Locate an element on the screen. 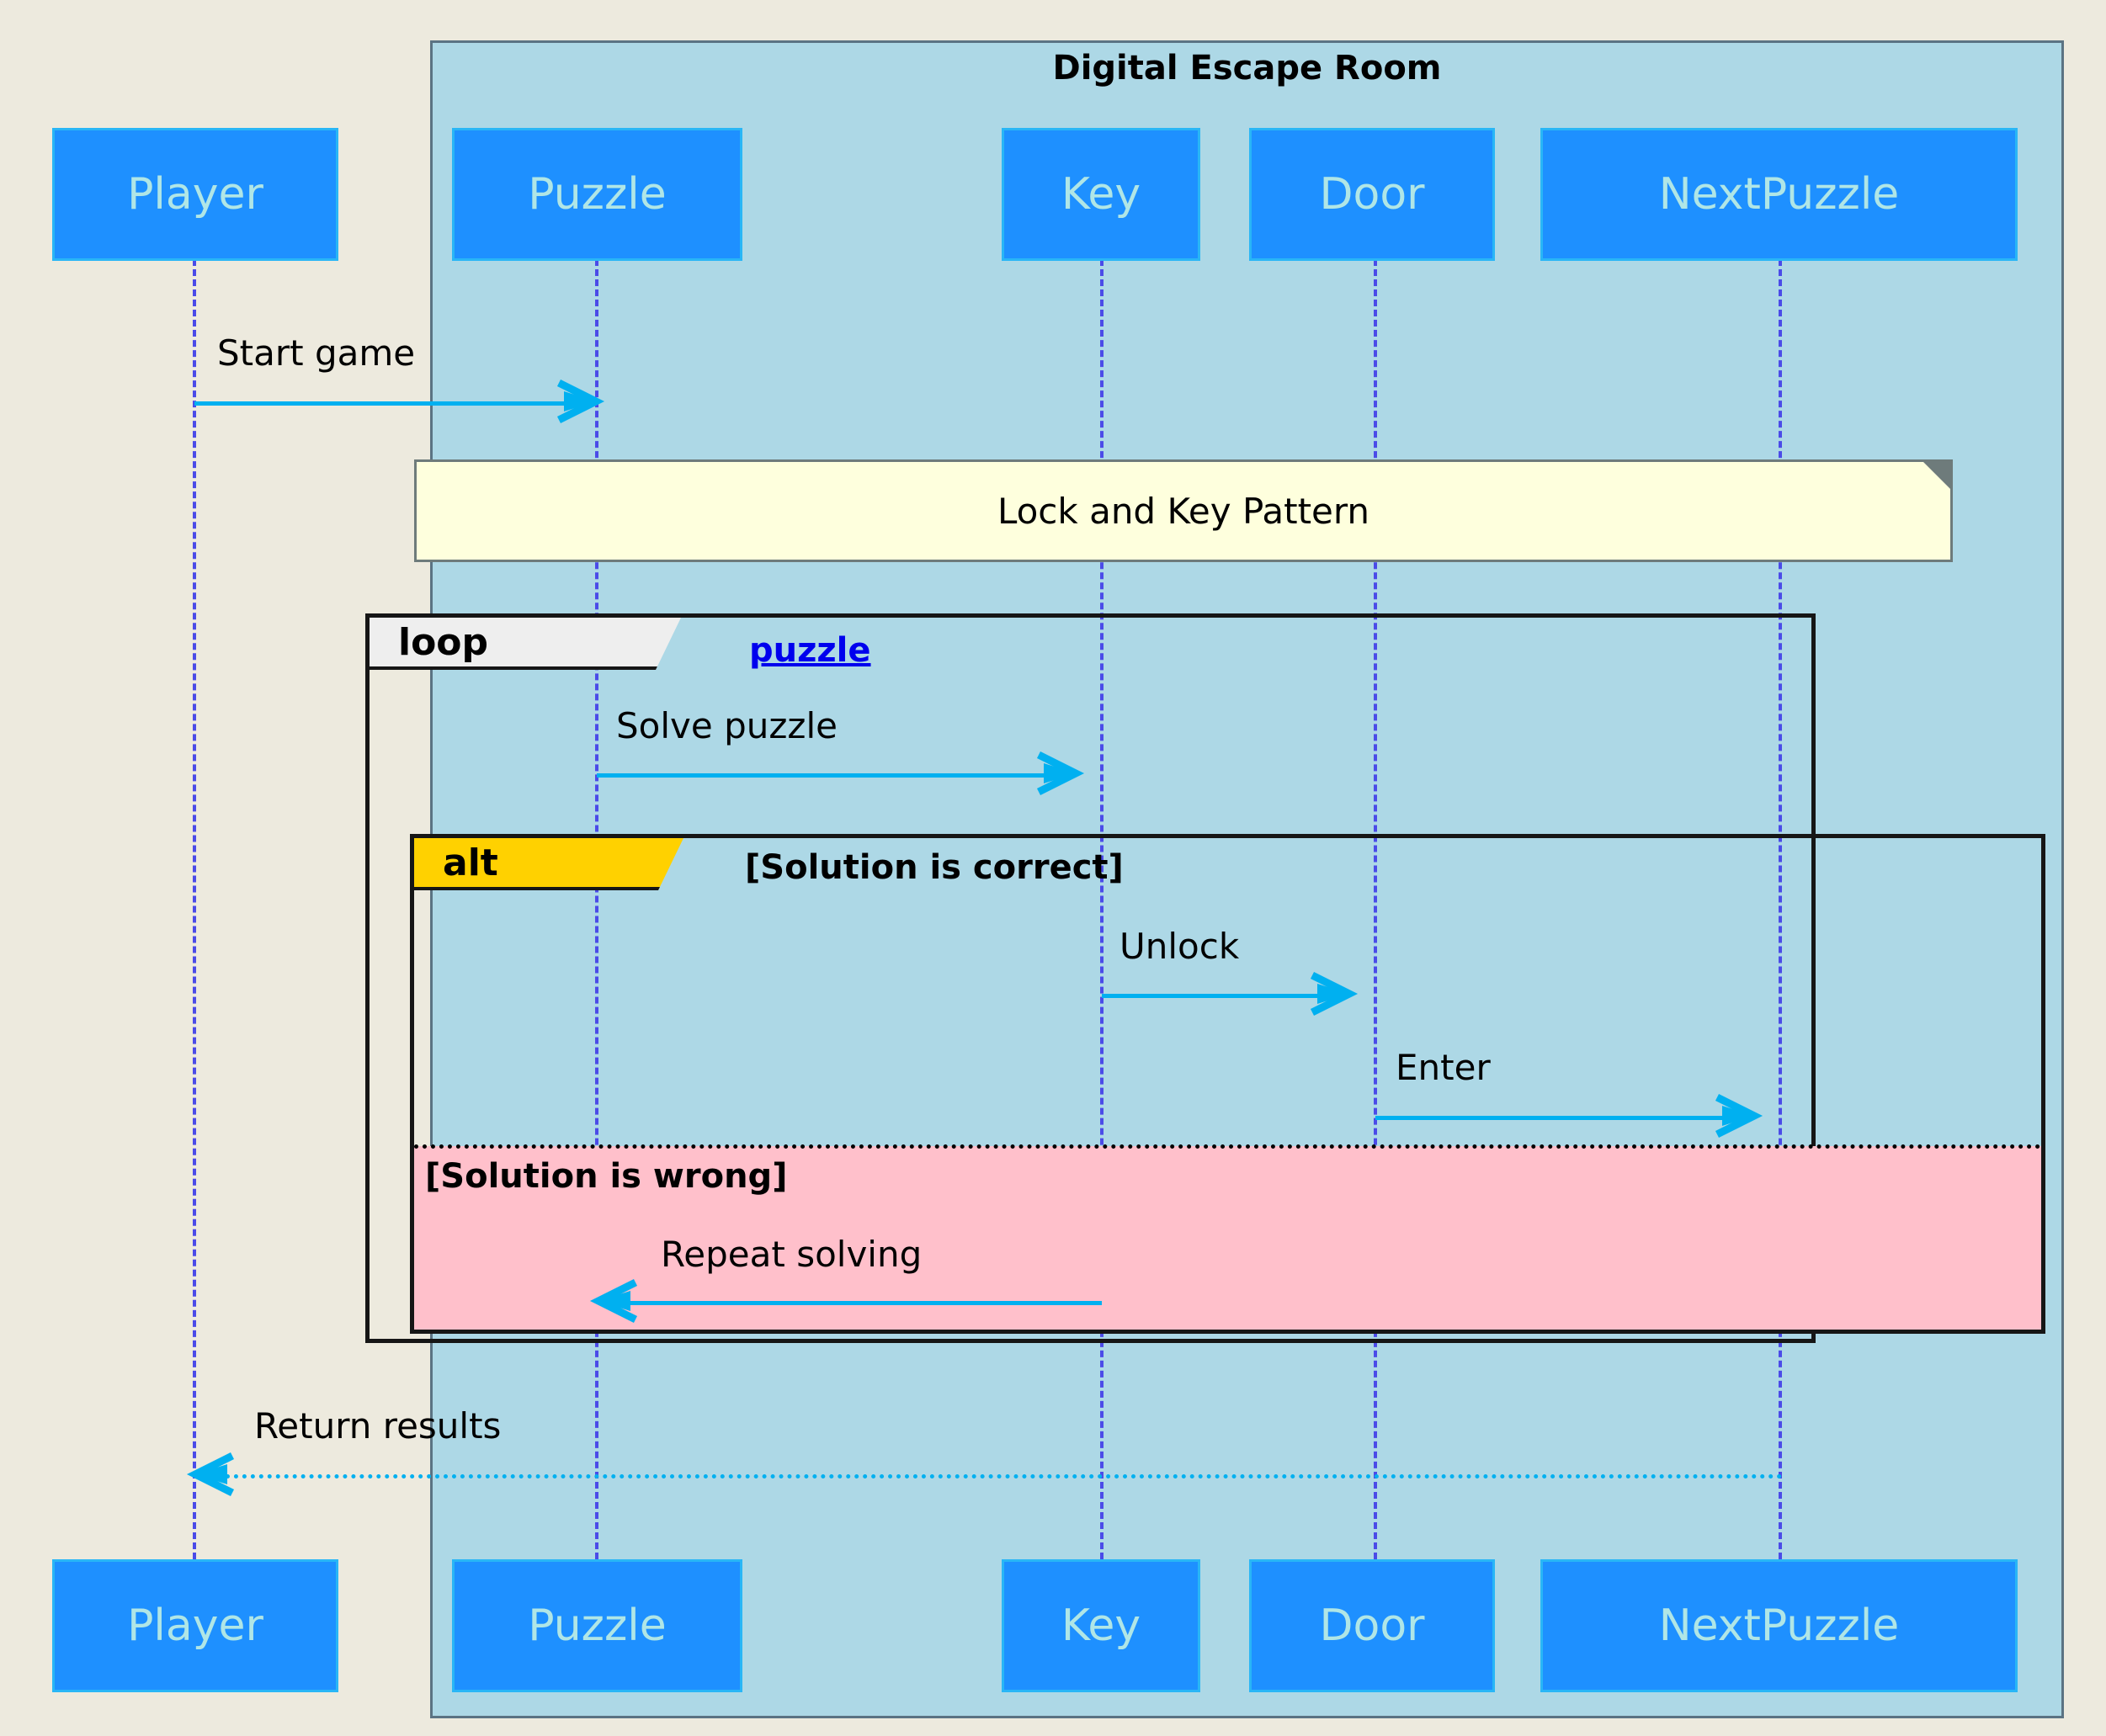 This screenshot has height=1736, width=2106. participant-puzzle-bottom: Puzzle is located at coordinates (597, 1625).